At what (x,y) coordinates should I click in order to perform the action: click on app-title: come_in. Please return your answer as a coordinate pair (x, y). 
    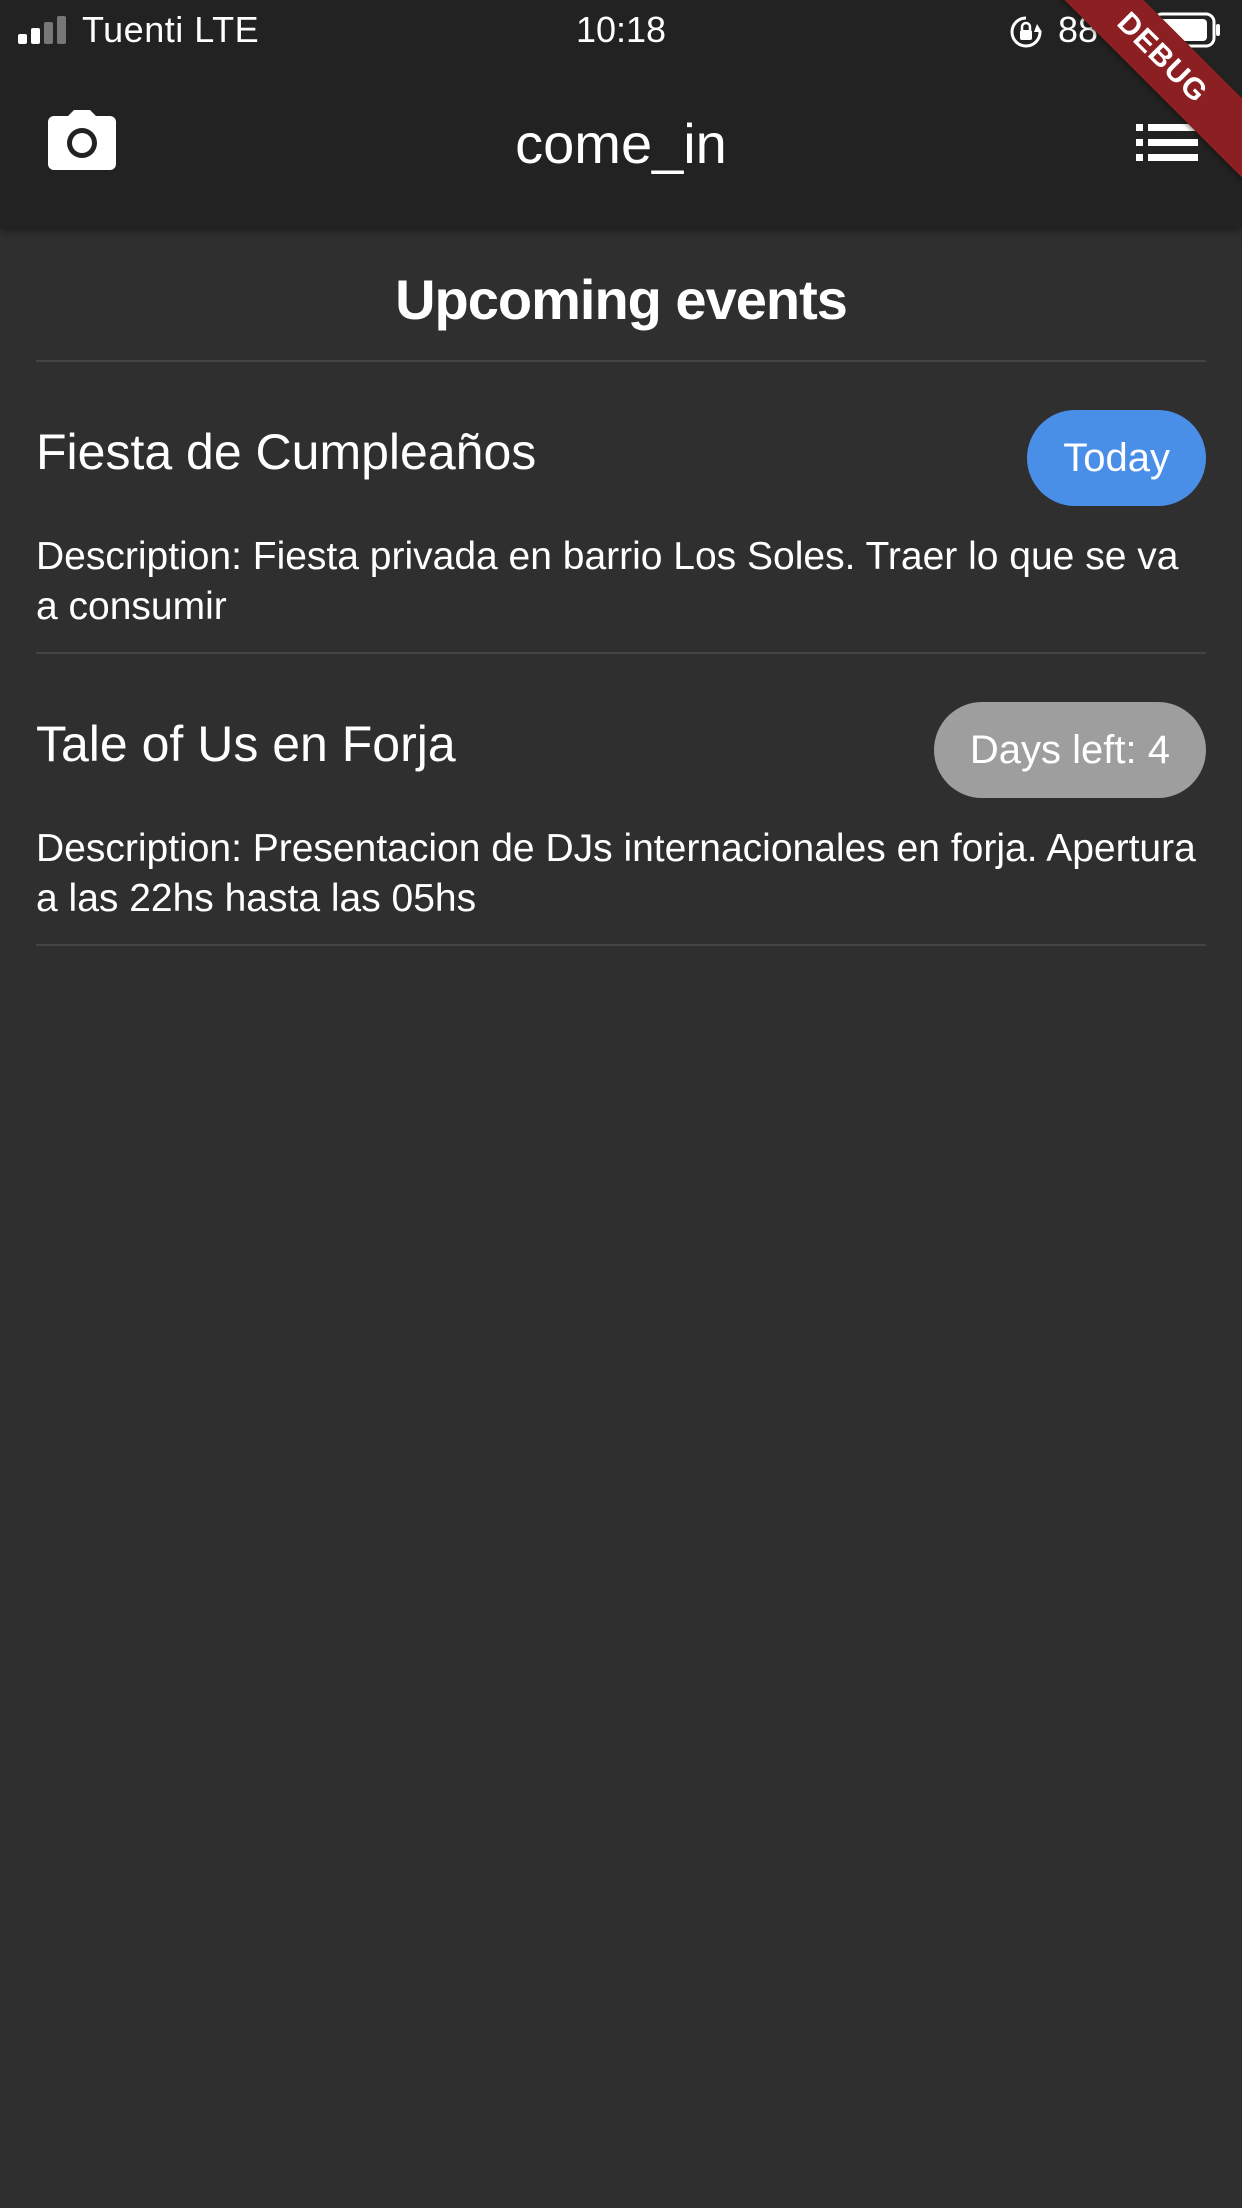
    Looking at the image, I should click on (621, 143).